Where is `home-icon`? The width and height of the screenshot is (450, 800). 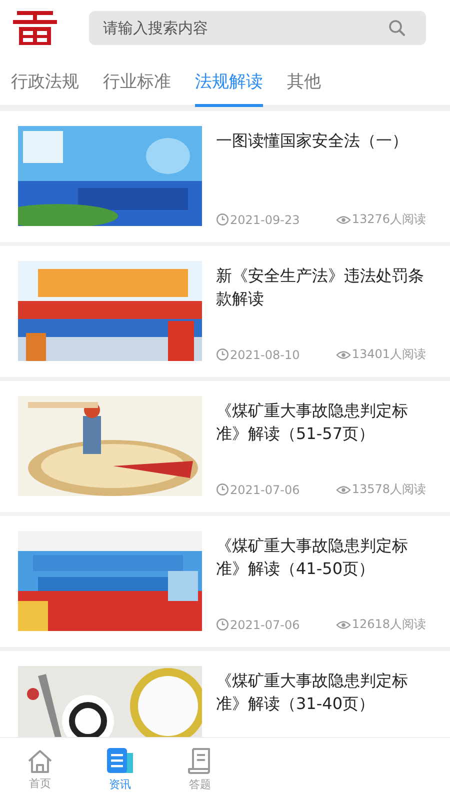
home-icon is located at coordinates (40, 761).